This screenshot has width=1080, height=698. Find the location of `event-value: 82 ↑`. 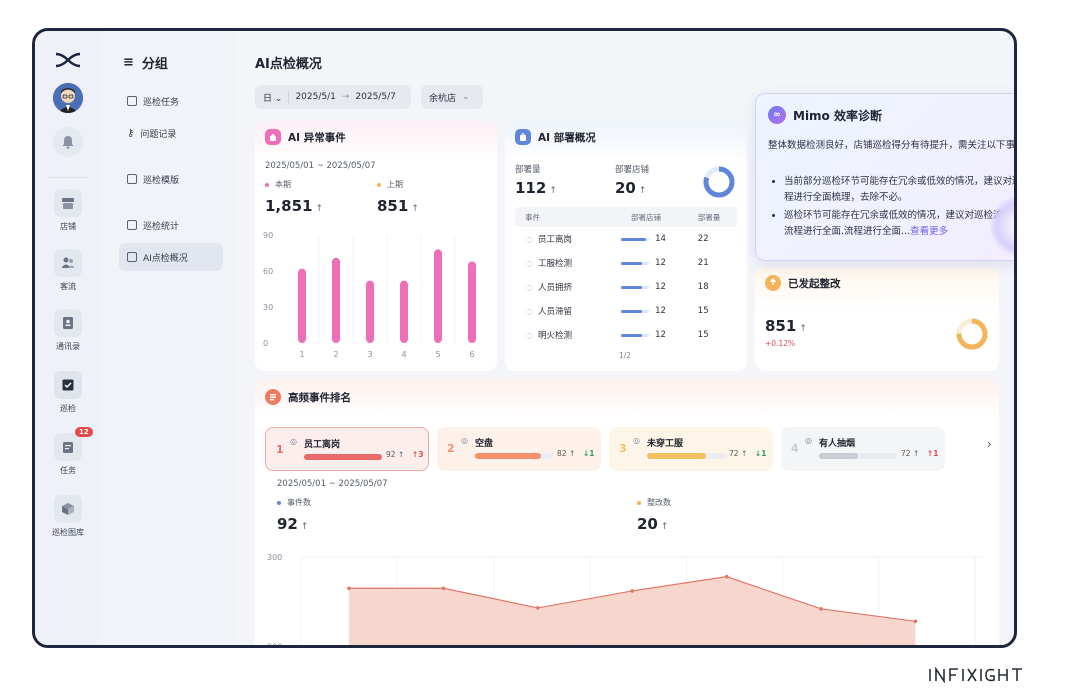

event-value: 82 ↑ is located at coordinates (566, 453).